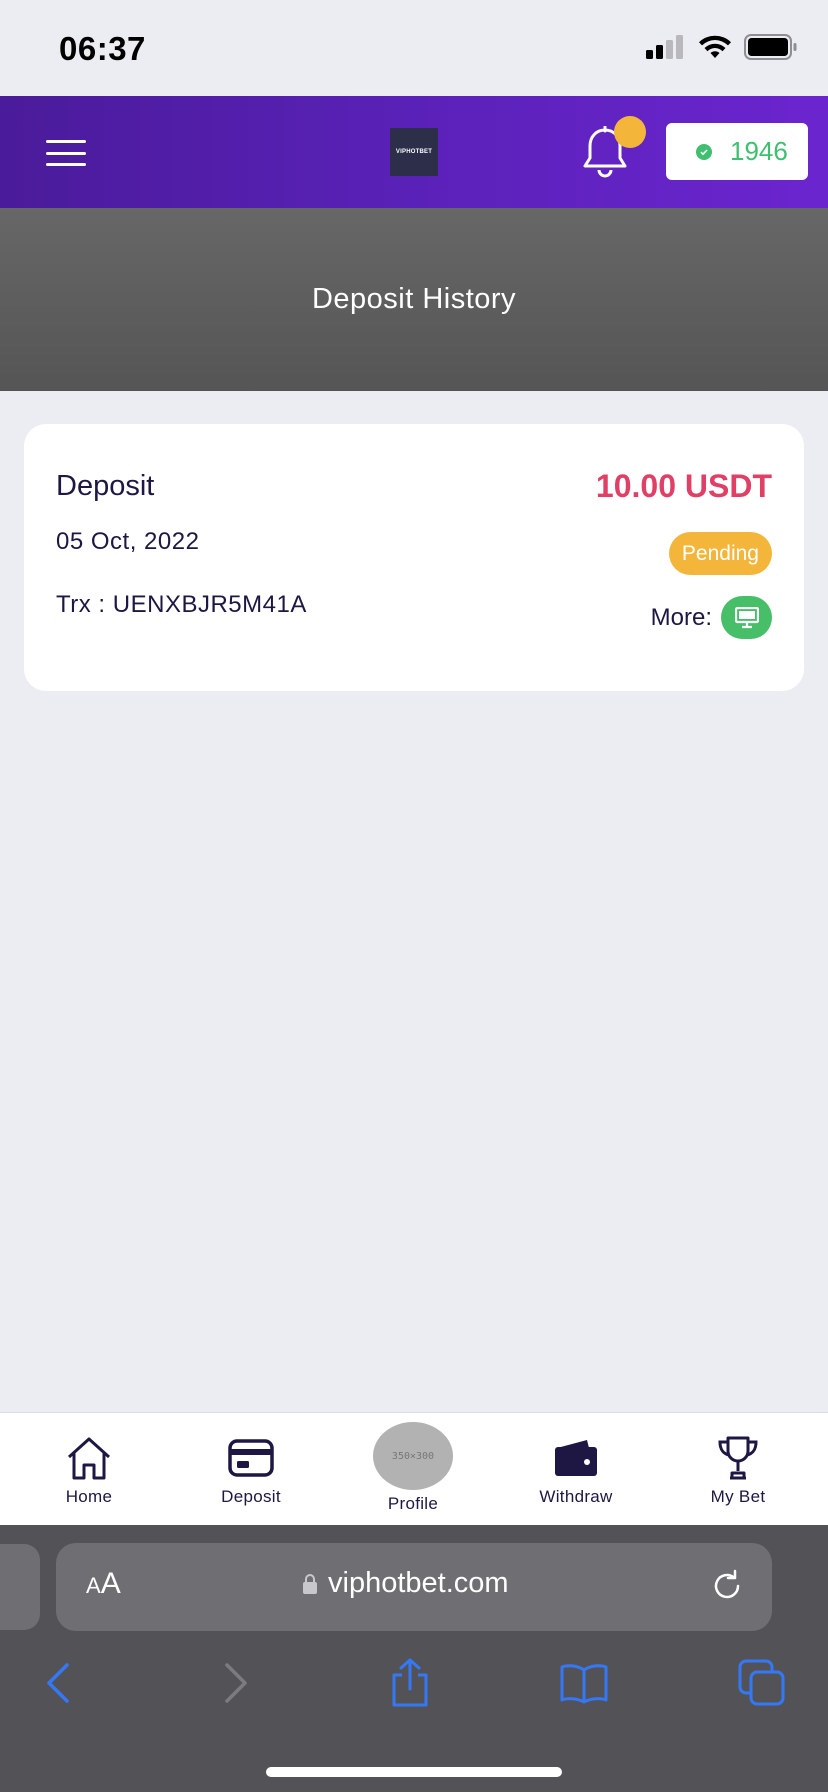 This screenshot has width=828, height=1792. I want to click on more-details-button, so click(746, 617).